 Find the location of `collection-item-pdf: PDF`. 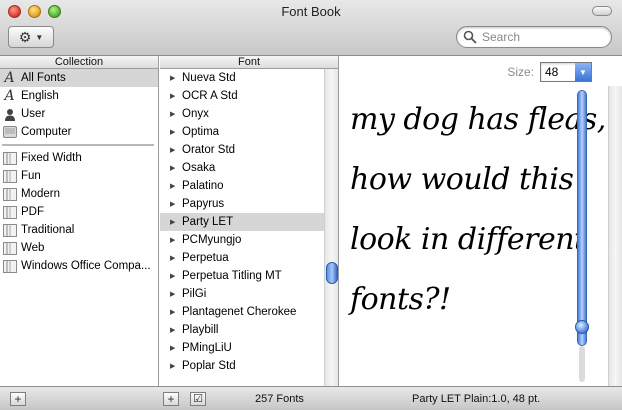

collection-item-pdf: PDF is located at coordinates (79, 212).